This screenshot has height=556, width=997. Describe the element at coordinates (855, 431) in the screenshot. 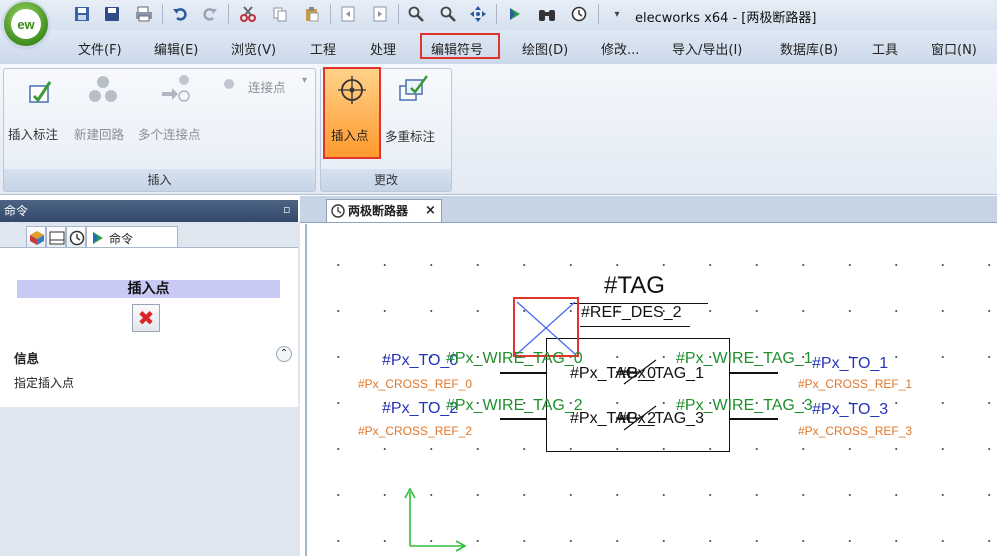

I see `cross-ref-right-3: #Px_CROSS_REF_3` at that location.